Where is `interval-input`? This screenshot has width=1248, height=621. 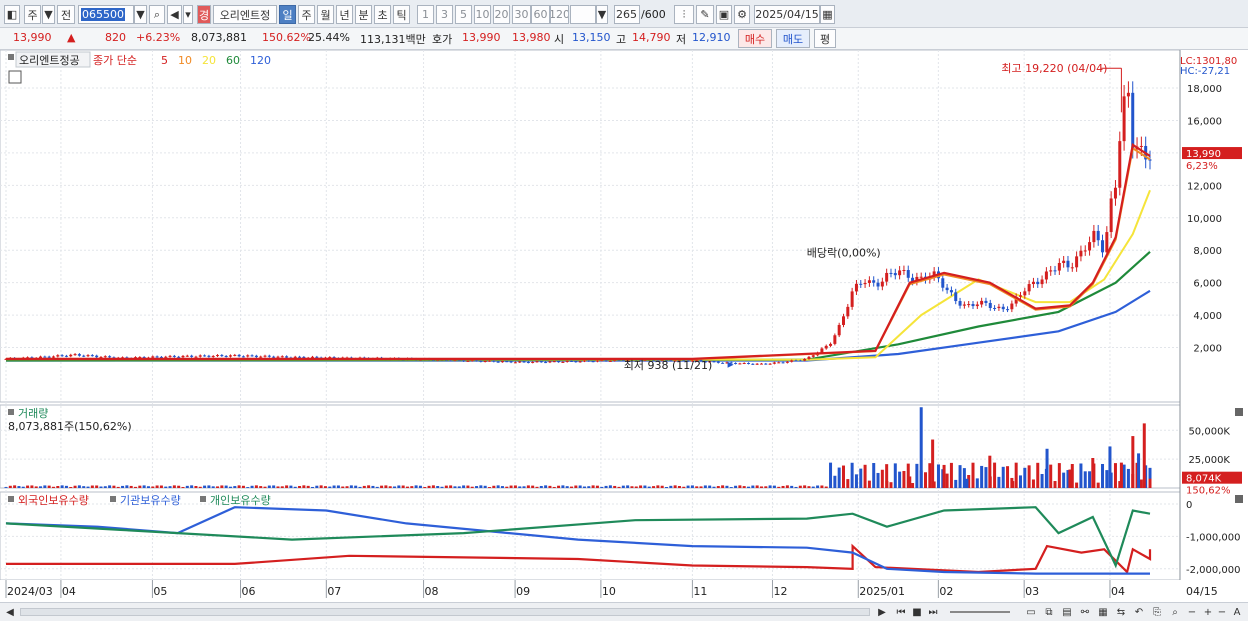 interval-input is located at coordinates (583, 14).